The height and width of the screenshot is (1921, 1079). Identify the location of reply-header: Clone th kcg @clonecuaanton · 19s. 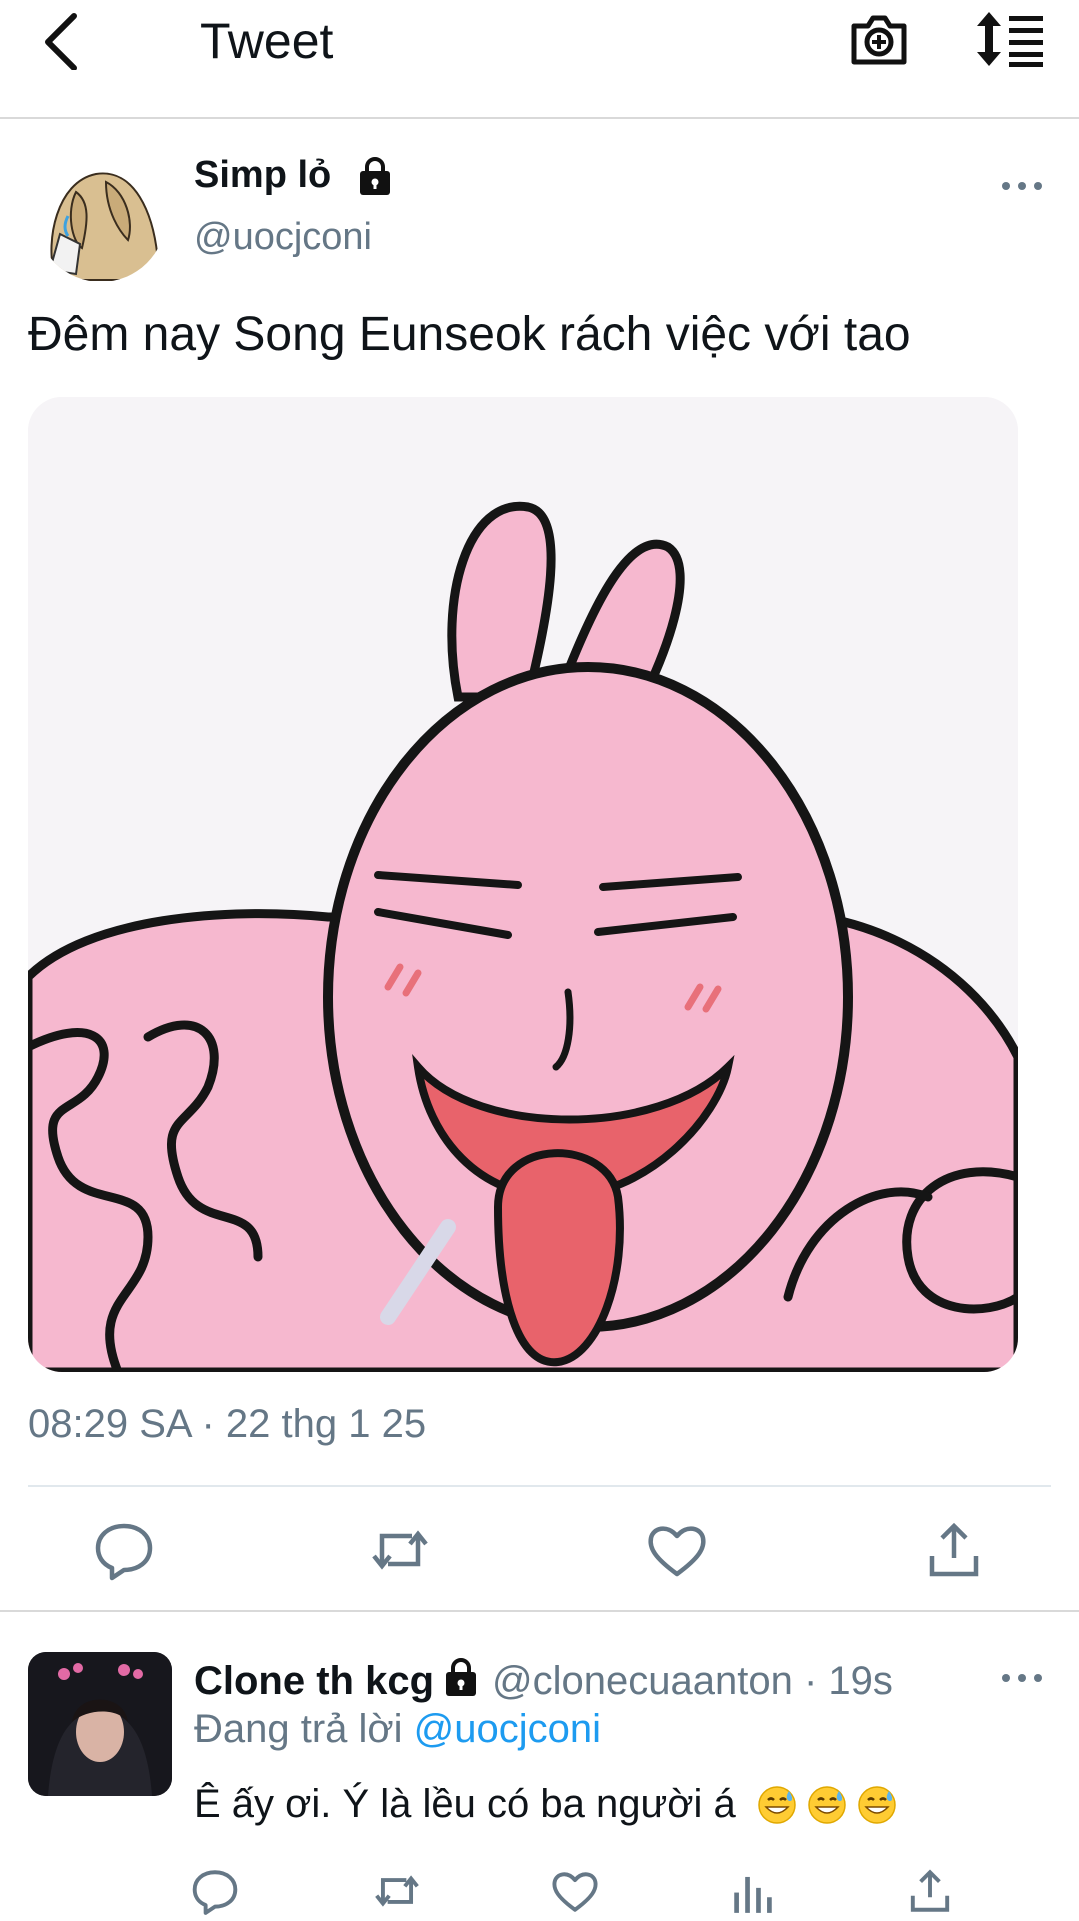
(543, 1681).